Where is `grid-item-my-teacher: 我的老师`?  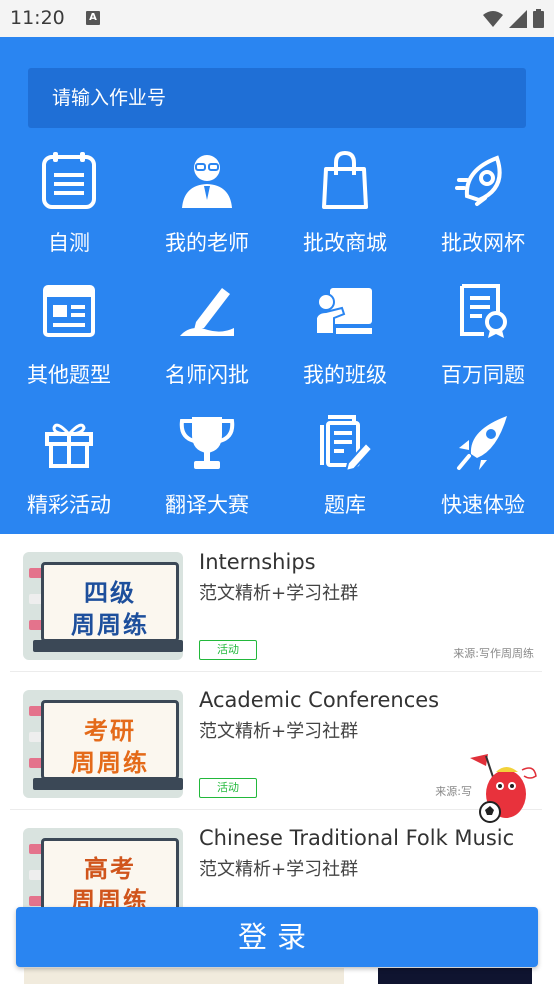 grid-item-my-teacher: 我的老师 is located at coordinates (207, 212).